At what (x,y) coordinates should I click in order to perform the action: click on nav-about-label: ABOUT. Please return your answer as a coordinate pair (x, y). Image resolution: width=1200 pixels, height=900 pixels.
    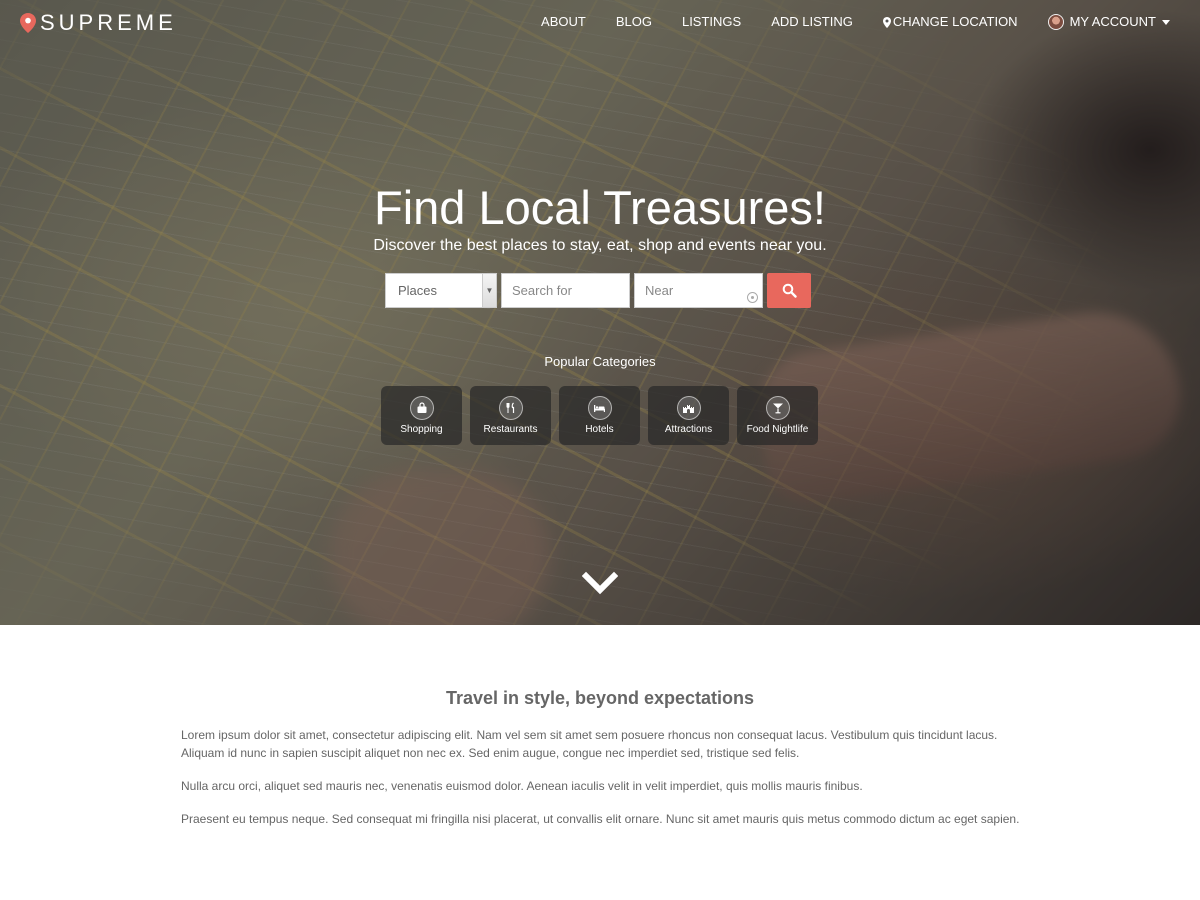
    Looking at the image, I should click on (563, 21).